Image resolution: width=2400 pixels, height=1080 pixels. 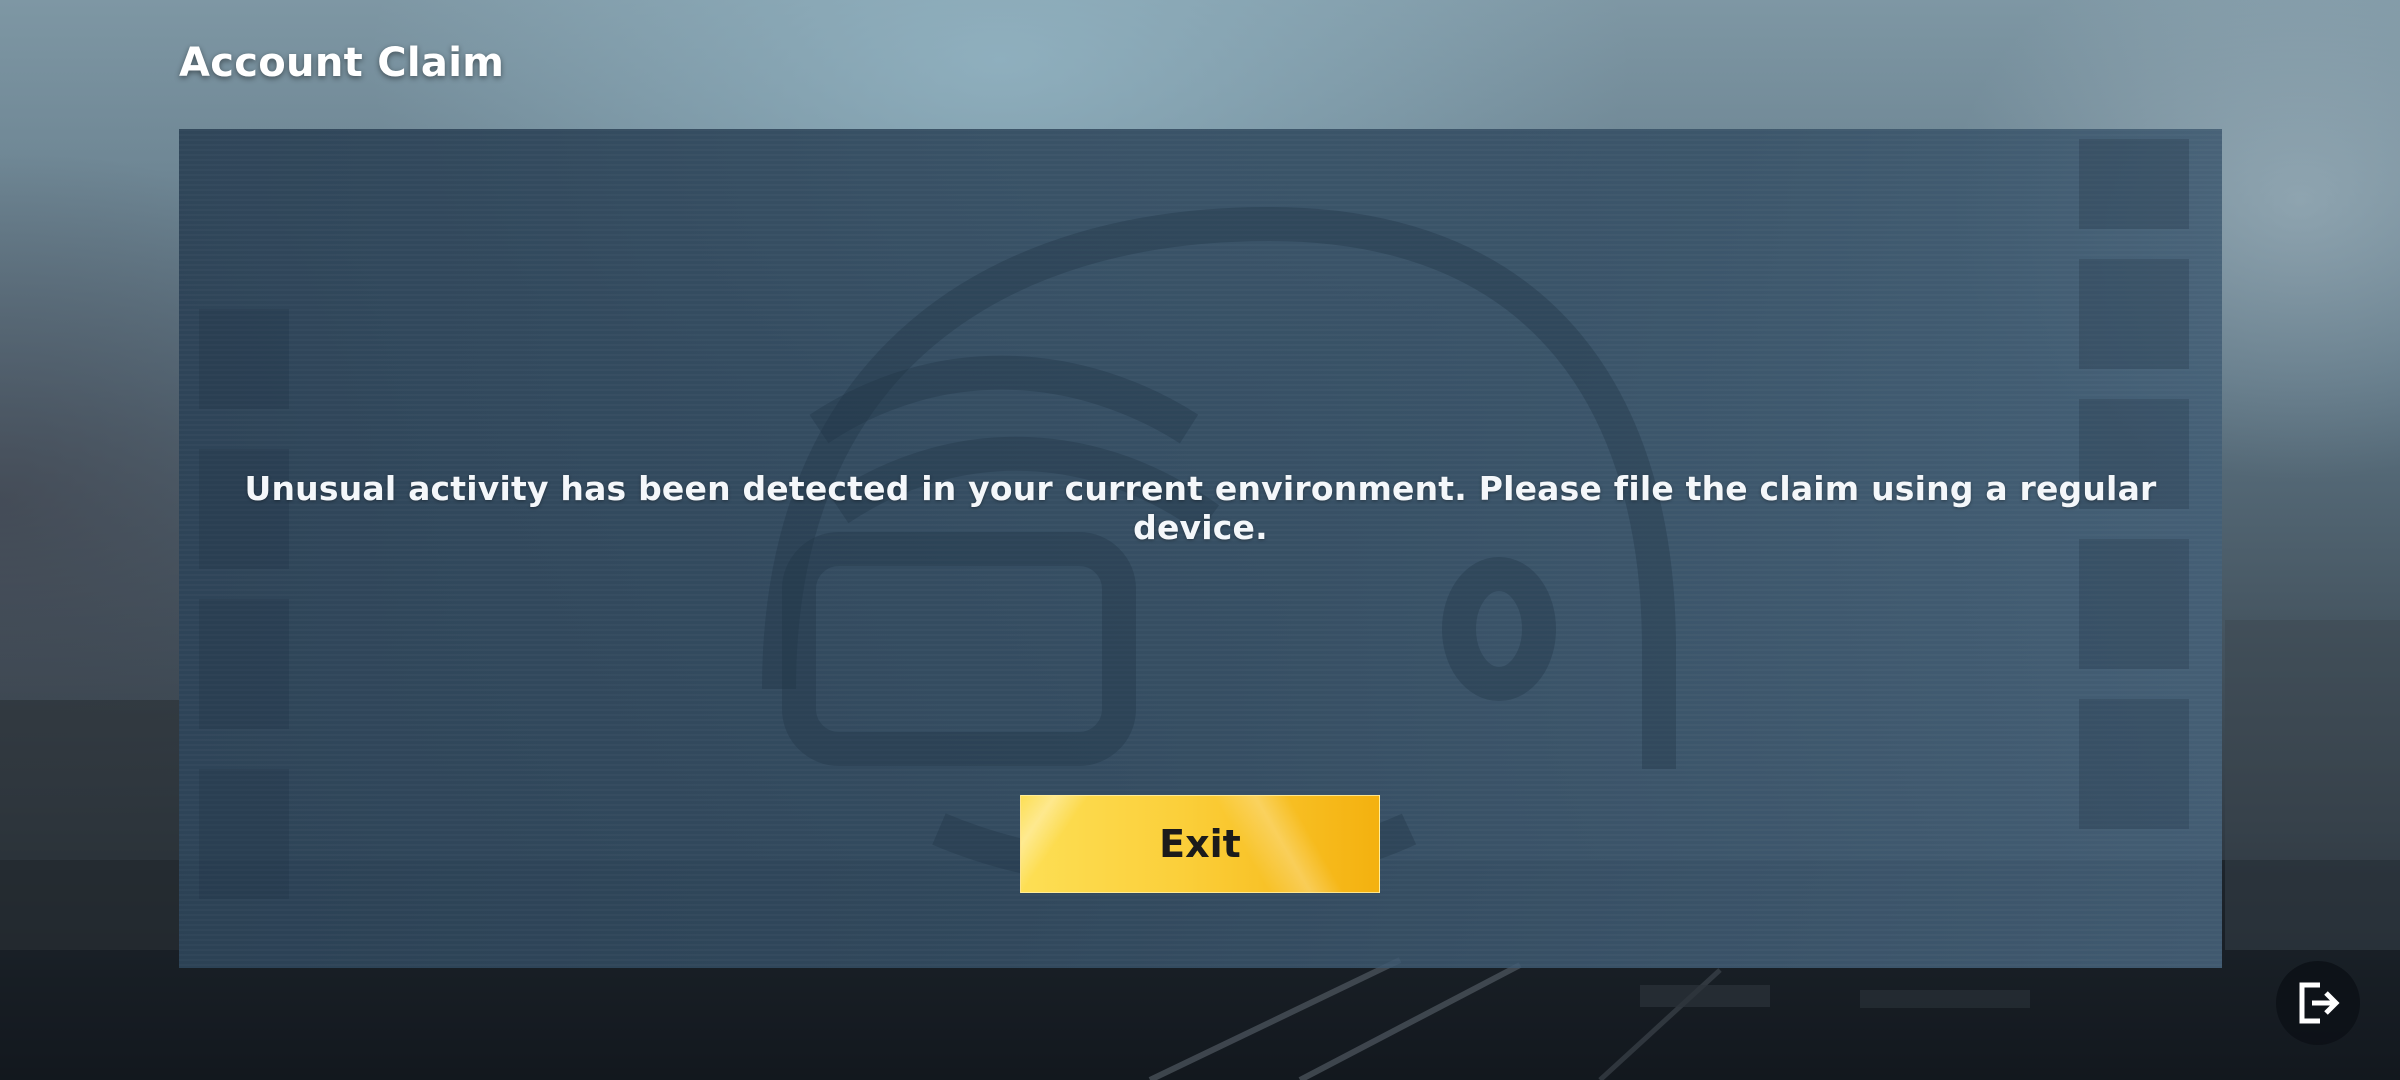 I want to click on logout-icon, so click(x=2319, y=1003).